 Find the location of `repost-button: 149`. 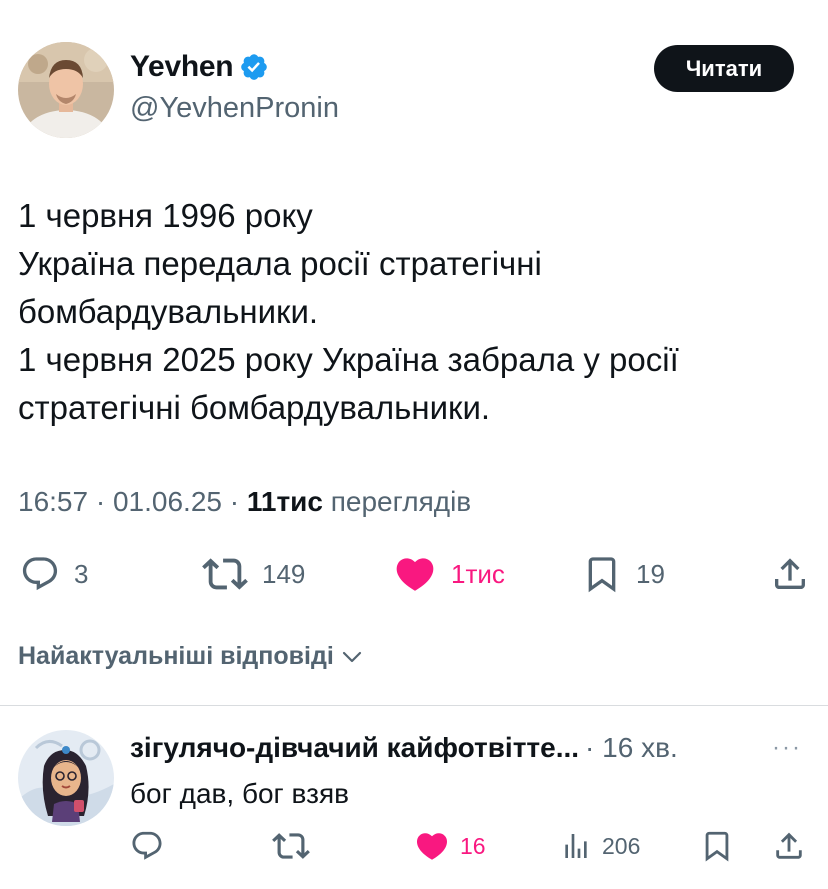

repost-button: 149 is located at coordinates (253, 574).